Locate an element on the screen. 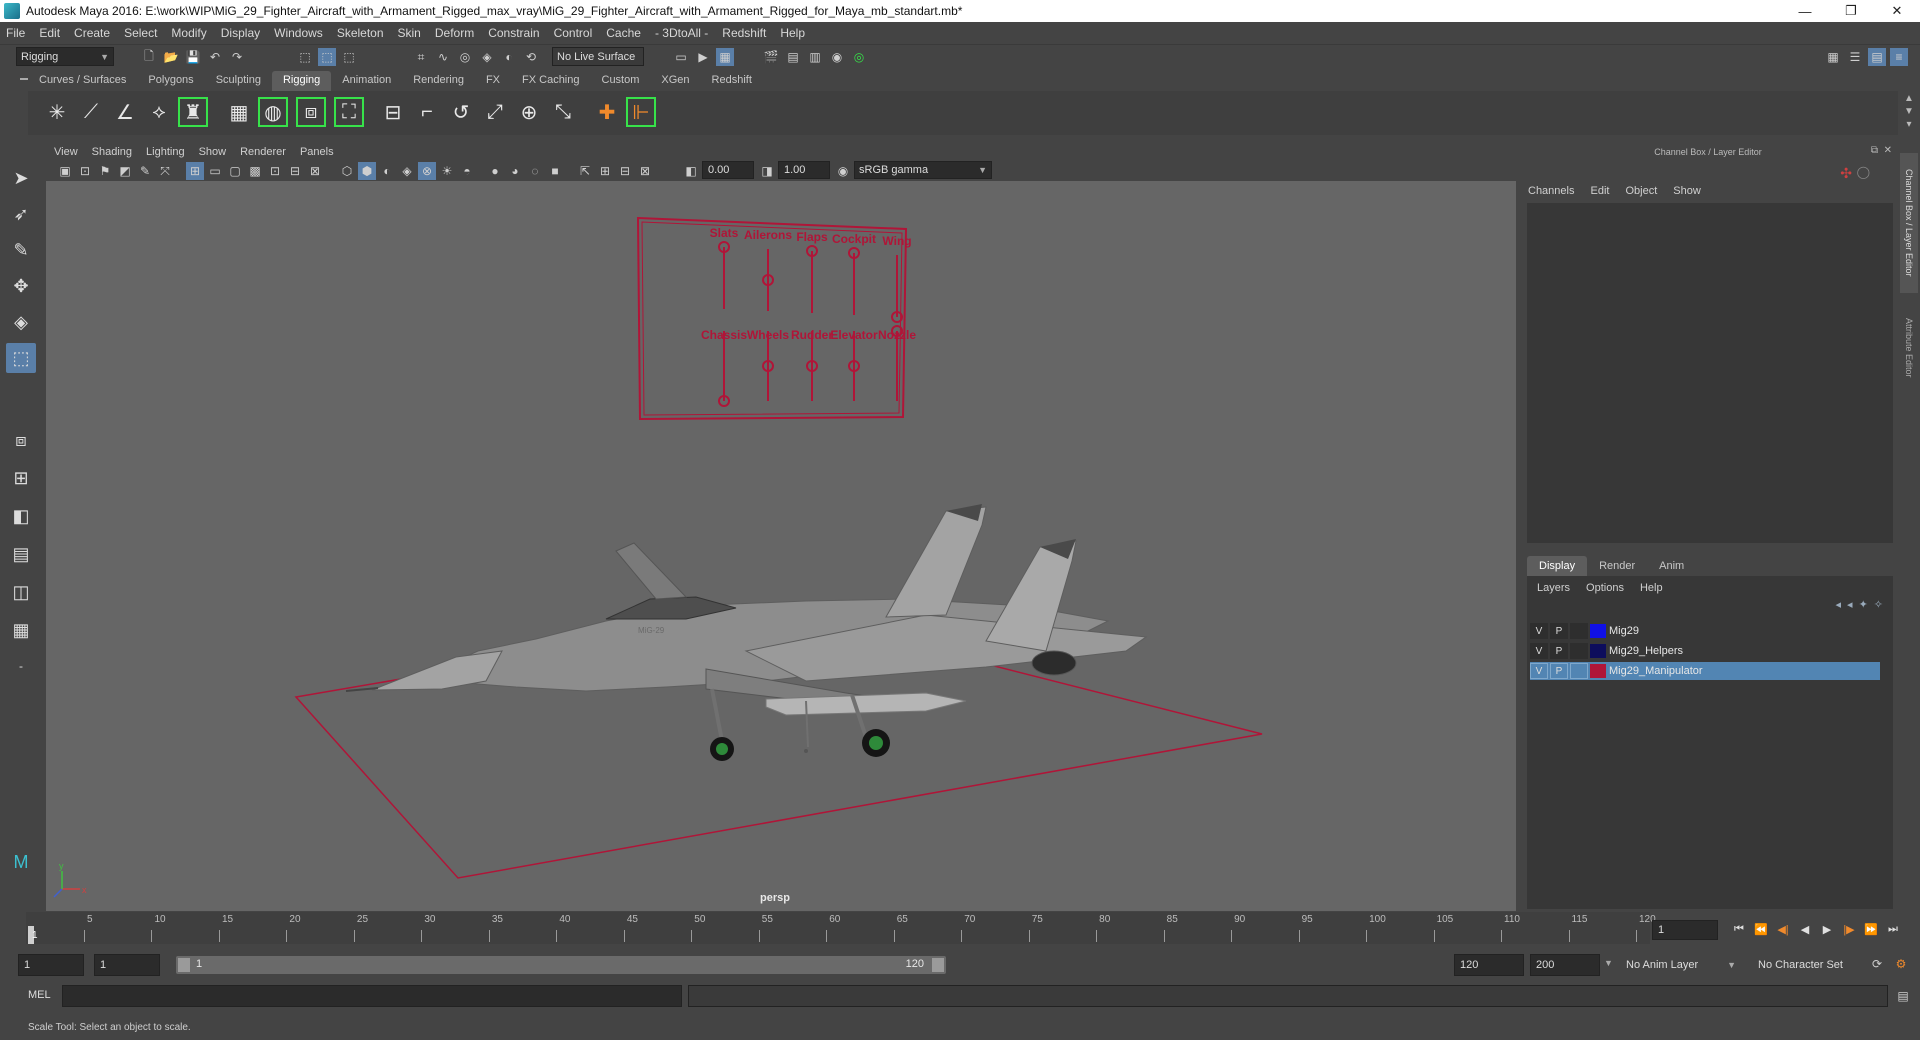 This screenshot has width=1920, height=1040. gate-mask-icon: ▩ is located at coordinates (255, 171).